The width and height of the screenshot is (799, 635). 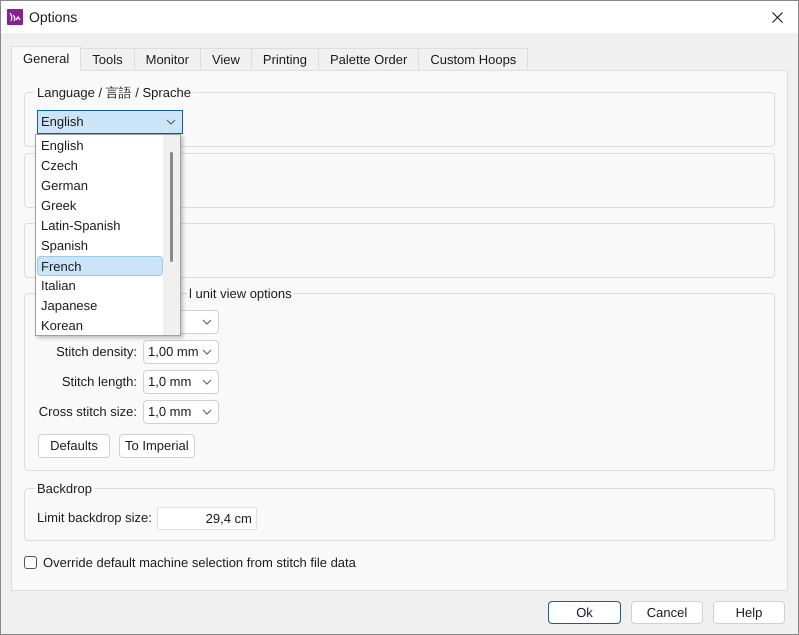 I want to click on input-field: 29,4 cm, so click(x=206, y=518).